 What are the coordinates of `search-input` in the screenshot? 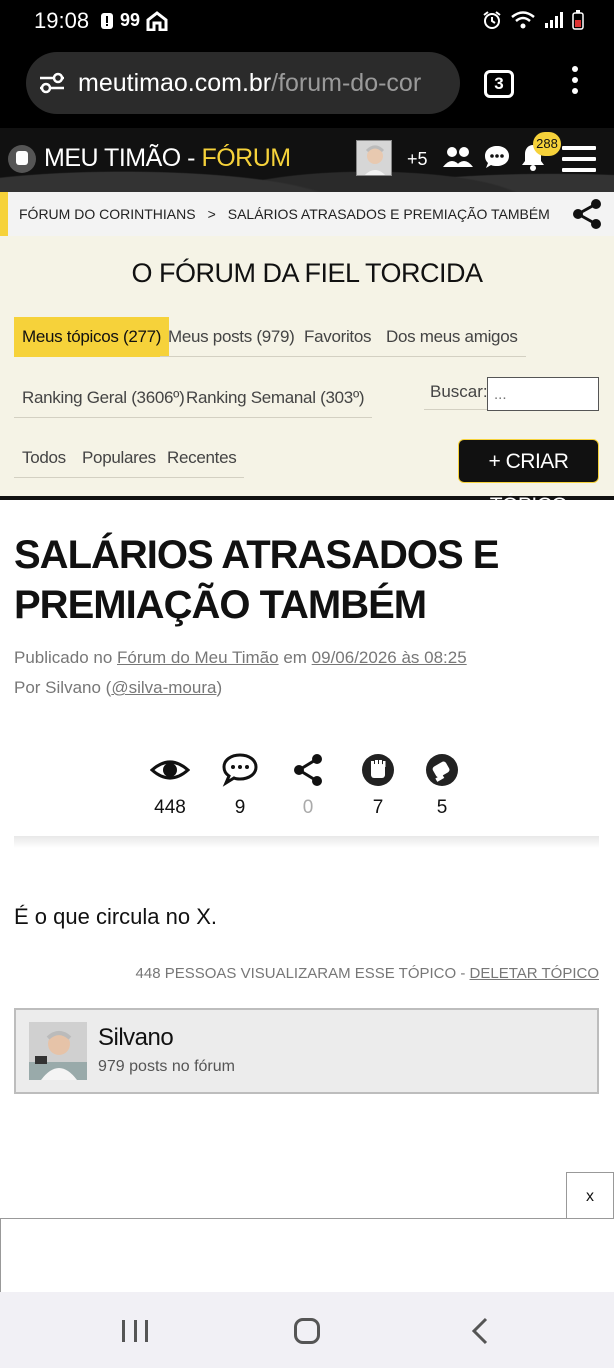 It's located at (543, 394).